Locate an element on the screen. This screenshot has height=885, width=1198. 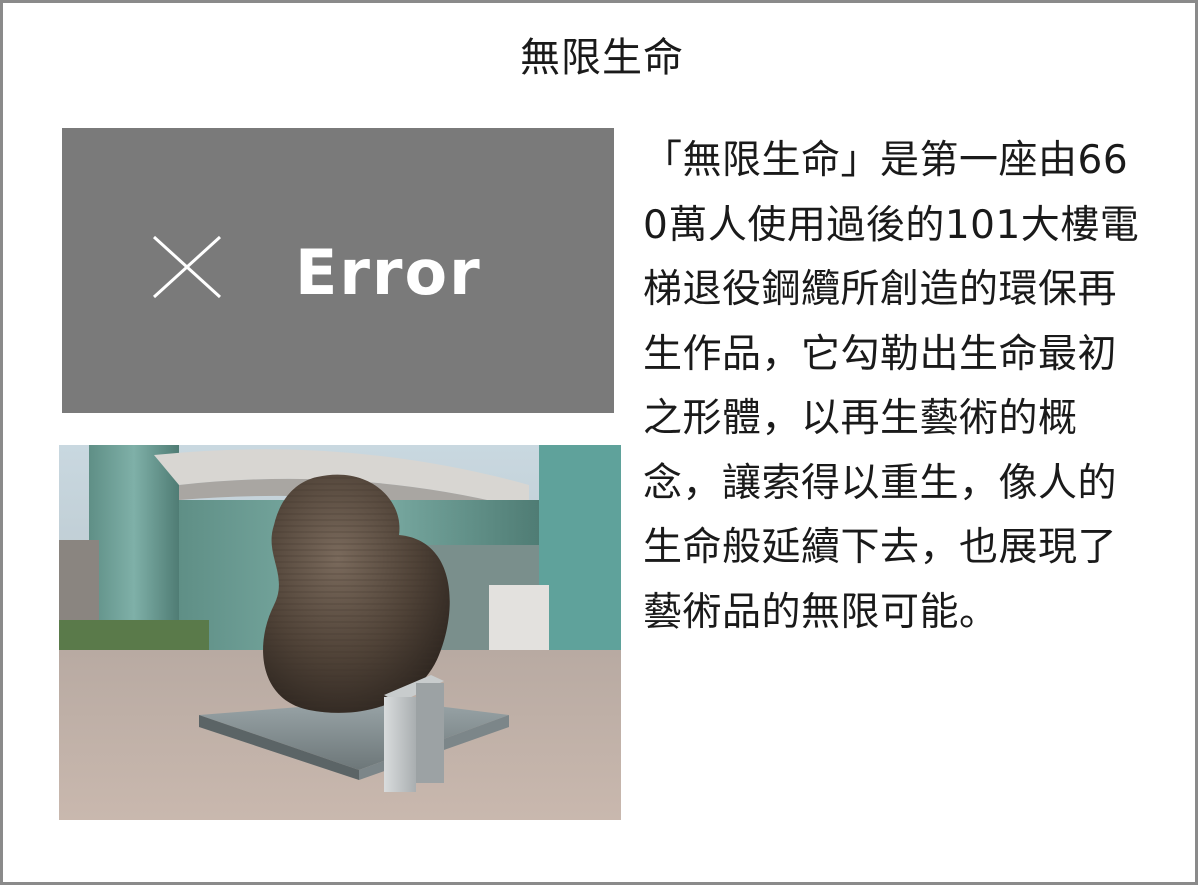
page-title: 無限生命 is located at coordinates (602, 58).